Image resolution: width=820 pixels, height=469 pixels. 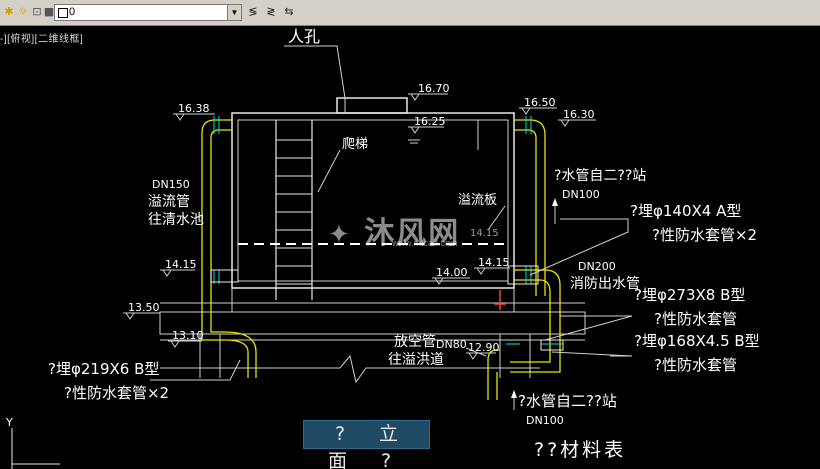 What do you see at coordinates (188, 335) in the screenshot?
I see `elev-base-left-low: 13.10` at bounding box center [188, 335].